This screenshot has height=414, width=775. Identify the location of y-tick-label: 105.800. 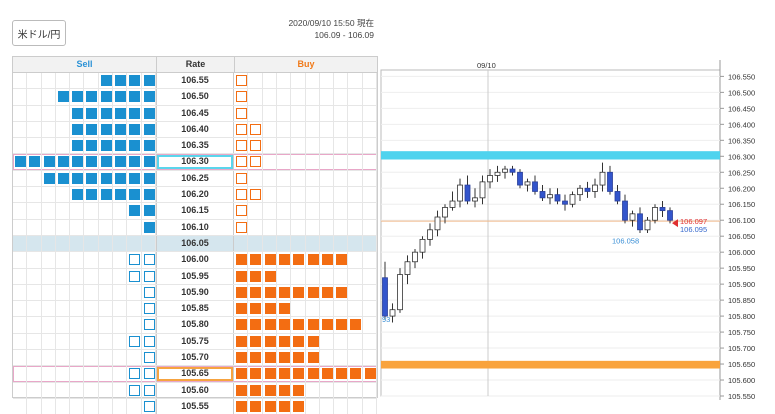
(741, 316).